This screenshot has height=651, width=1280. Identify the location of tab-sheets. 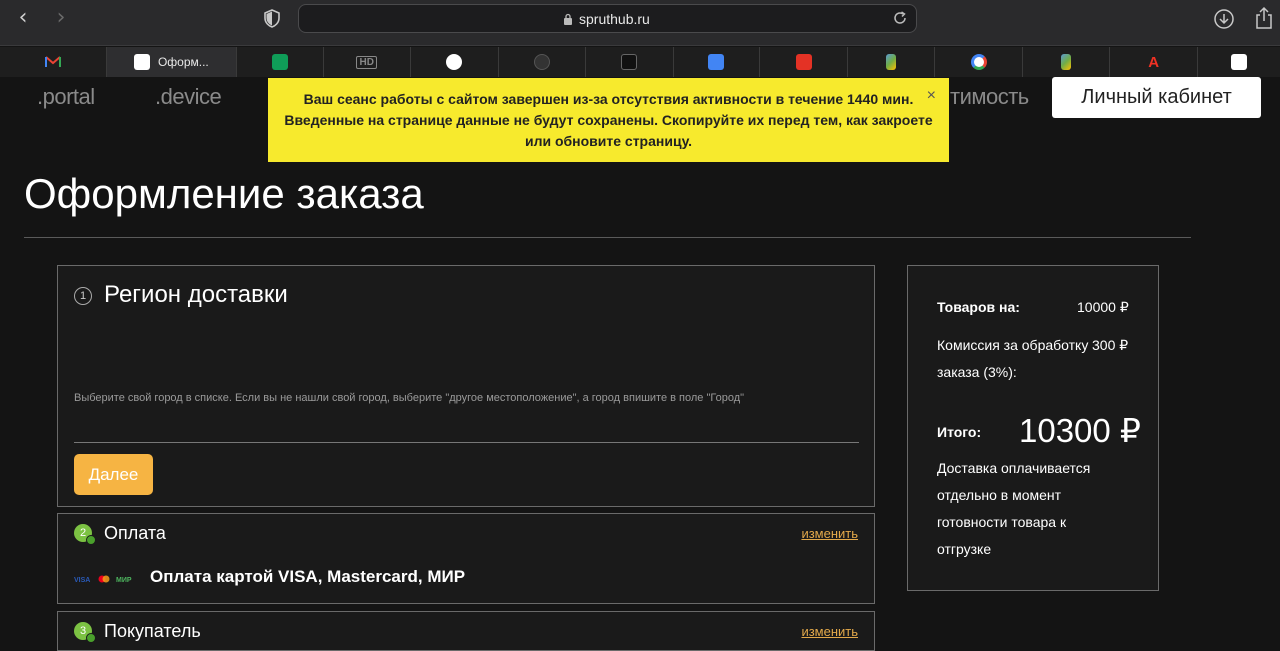
(280, 62).